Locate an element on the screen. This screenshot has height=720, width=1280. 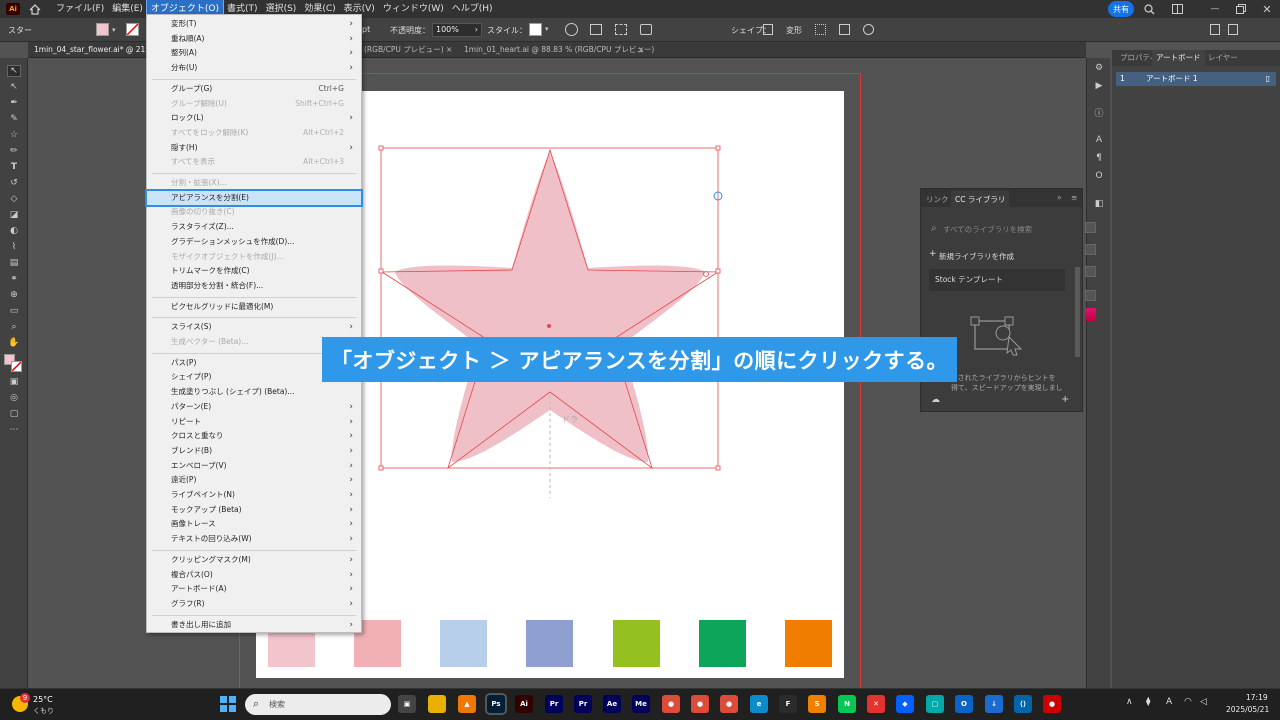
selection-tool-icon: ↖ is located at coordinates (14, 71).